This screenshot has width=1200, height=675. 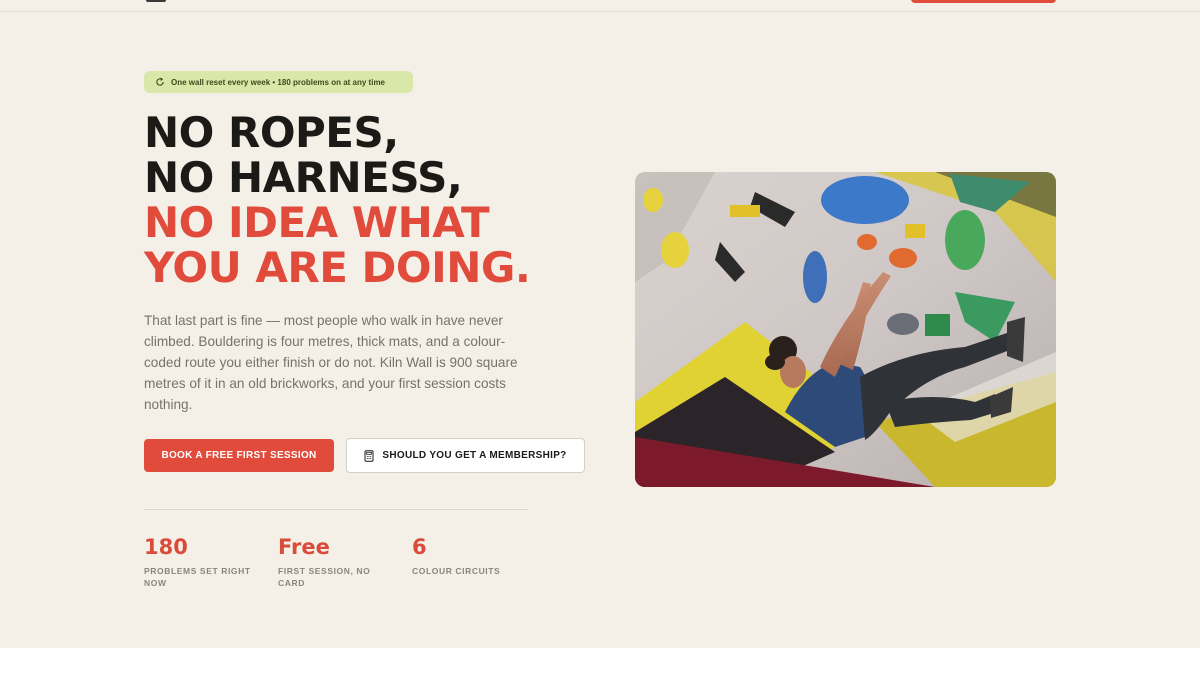 I want to click on stat-label: COLOUR CIRCUITS, so click(x=456, y=571).